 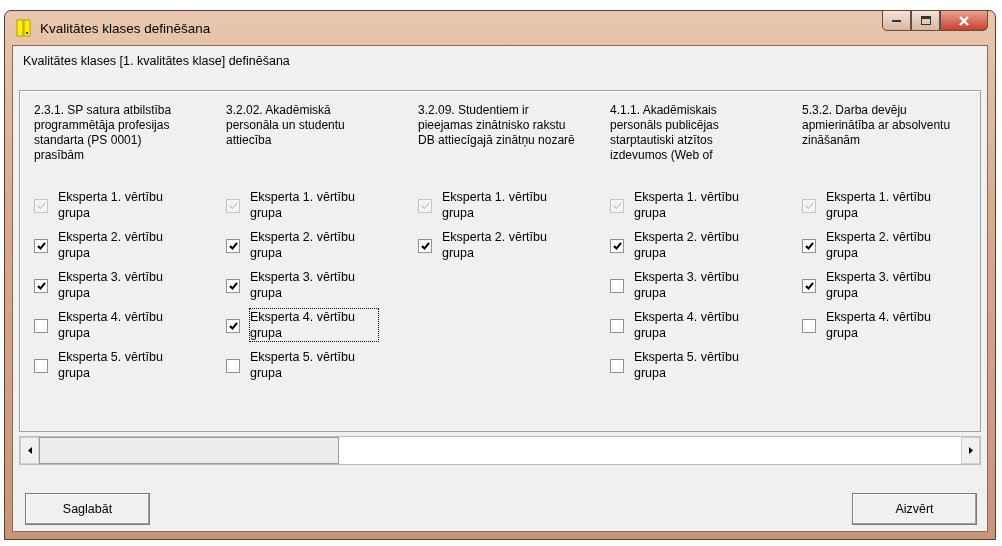 I want to click on dialog-button: Aizvērt, so click(x=914, y=509).